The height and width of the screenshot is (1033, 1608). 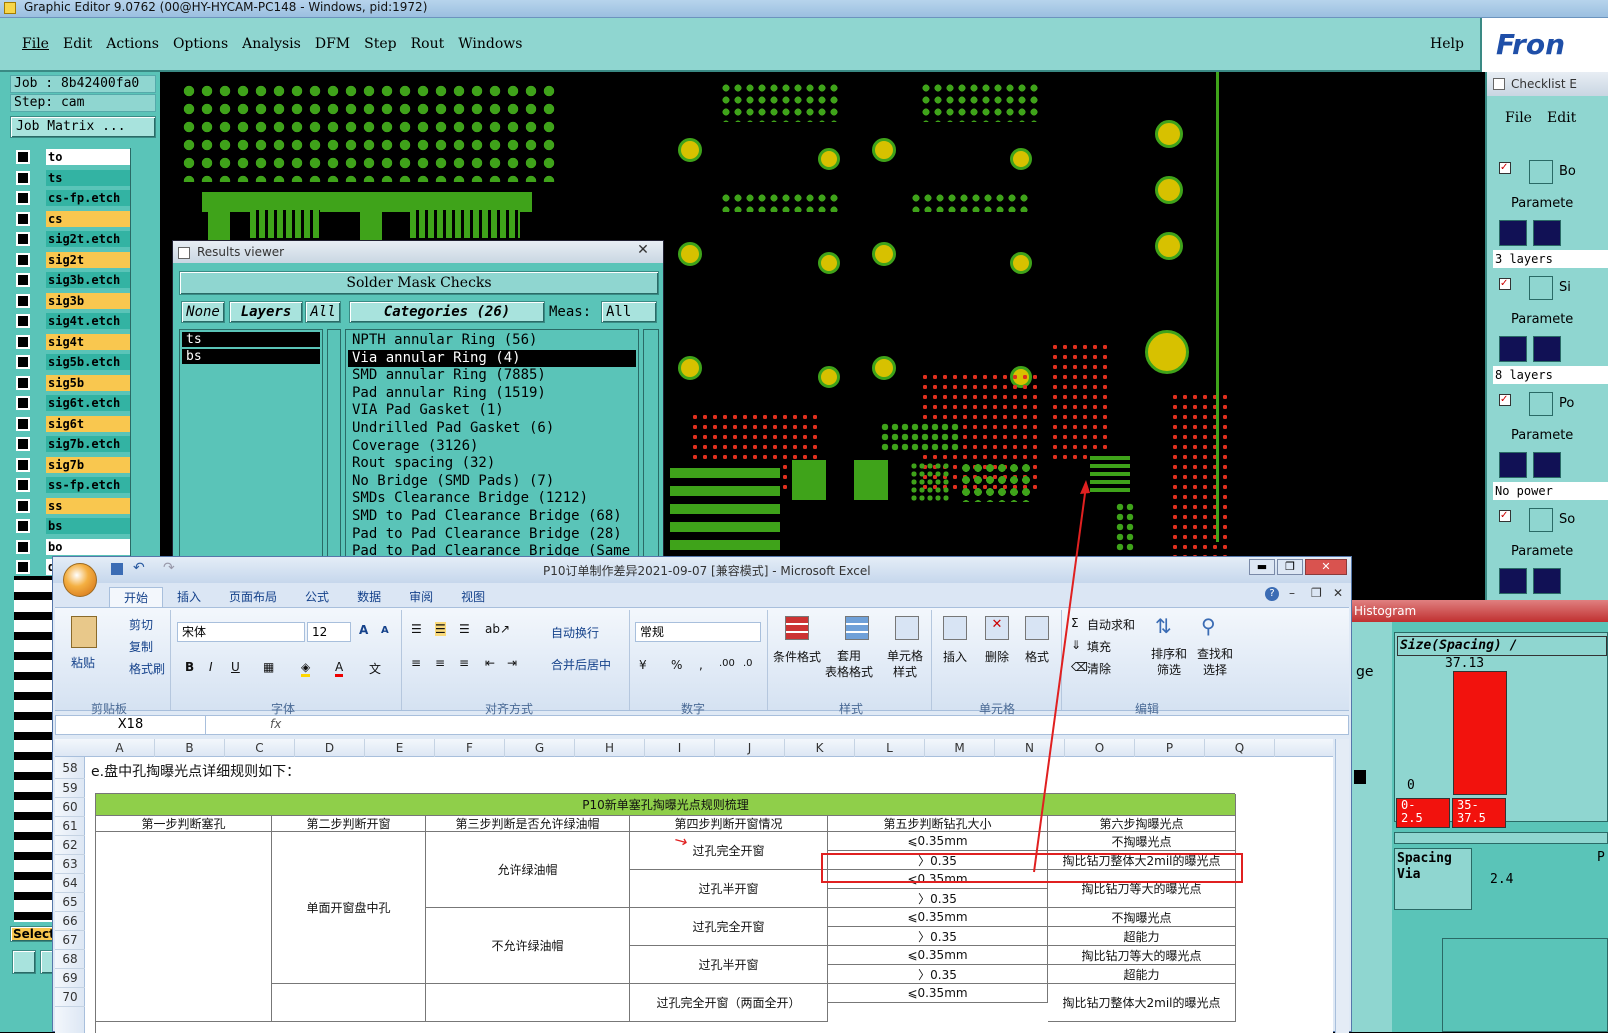 What do you see at coordinates (70, 768) in the screenshot?
I see `row-header: 58` at bounding box center [70, 768].